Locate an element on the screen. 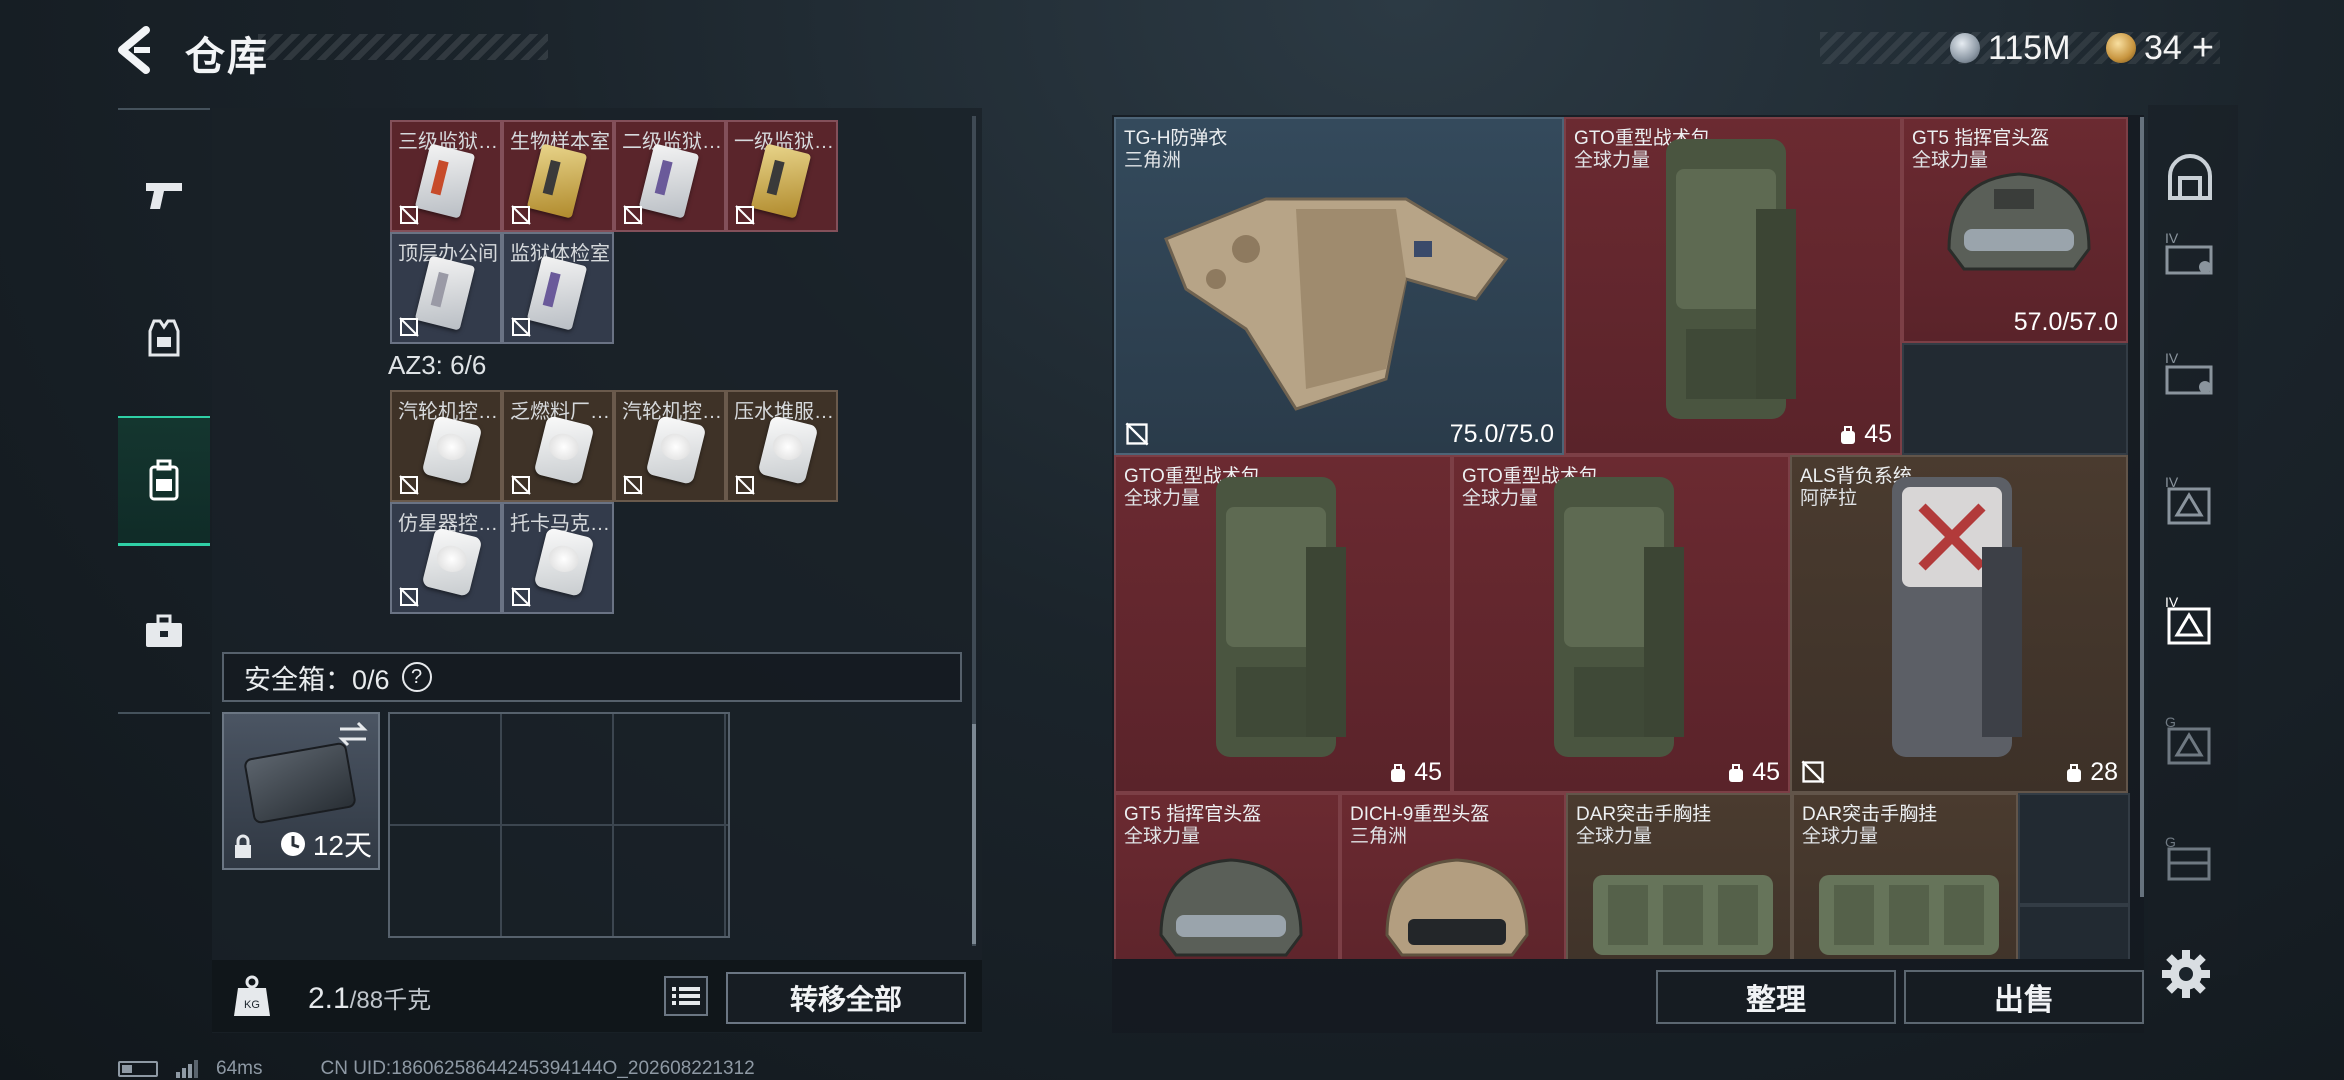  backpack-icon is located at coordinates (164, 479).